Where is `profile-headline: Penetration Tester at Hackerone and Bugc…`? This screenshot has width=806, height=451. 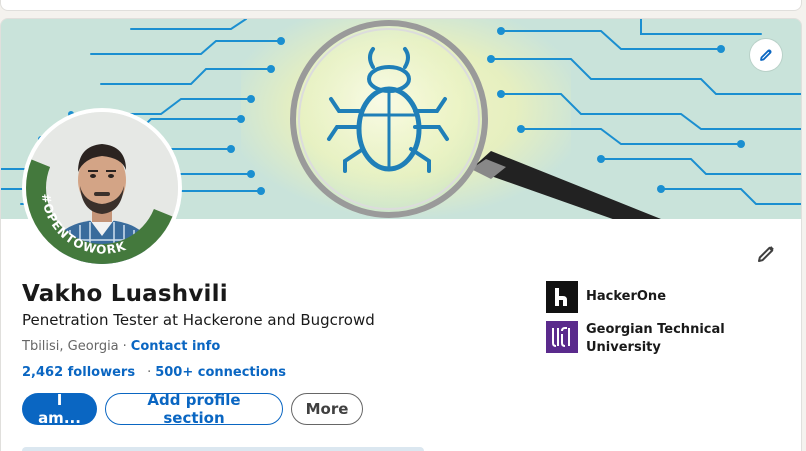
profile-headline: Penetration Tester at Hackerone and Bugc… is located at coordinates (198, 320).